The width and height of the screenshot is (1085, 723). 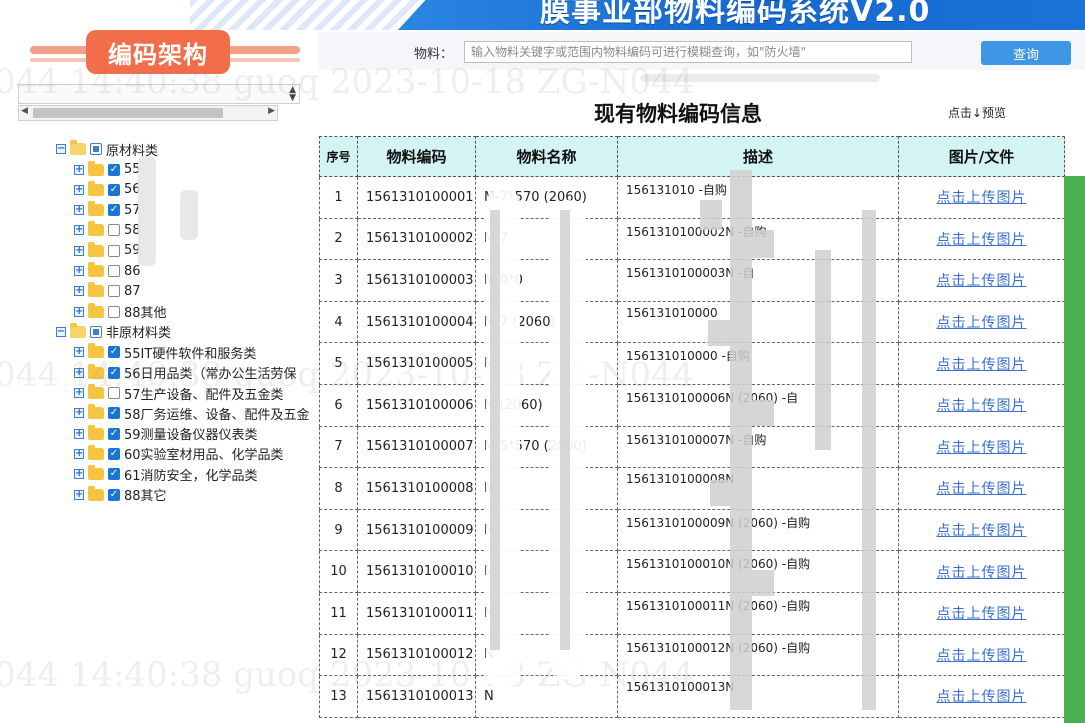 I want to click on tree-item: +58, so click(x=107, y=230).